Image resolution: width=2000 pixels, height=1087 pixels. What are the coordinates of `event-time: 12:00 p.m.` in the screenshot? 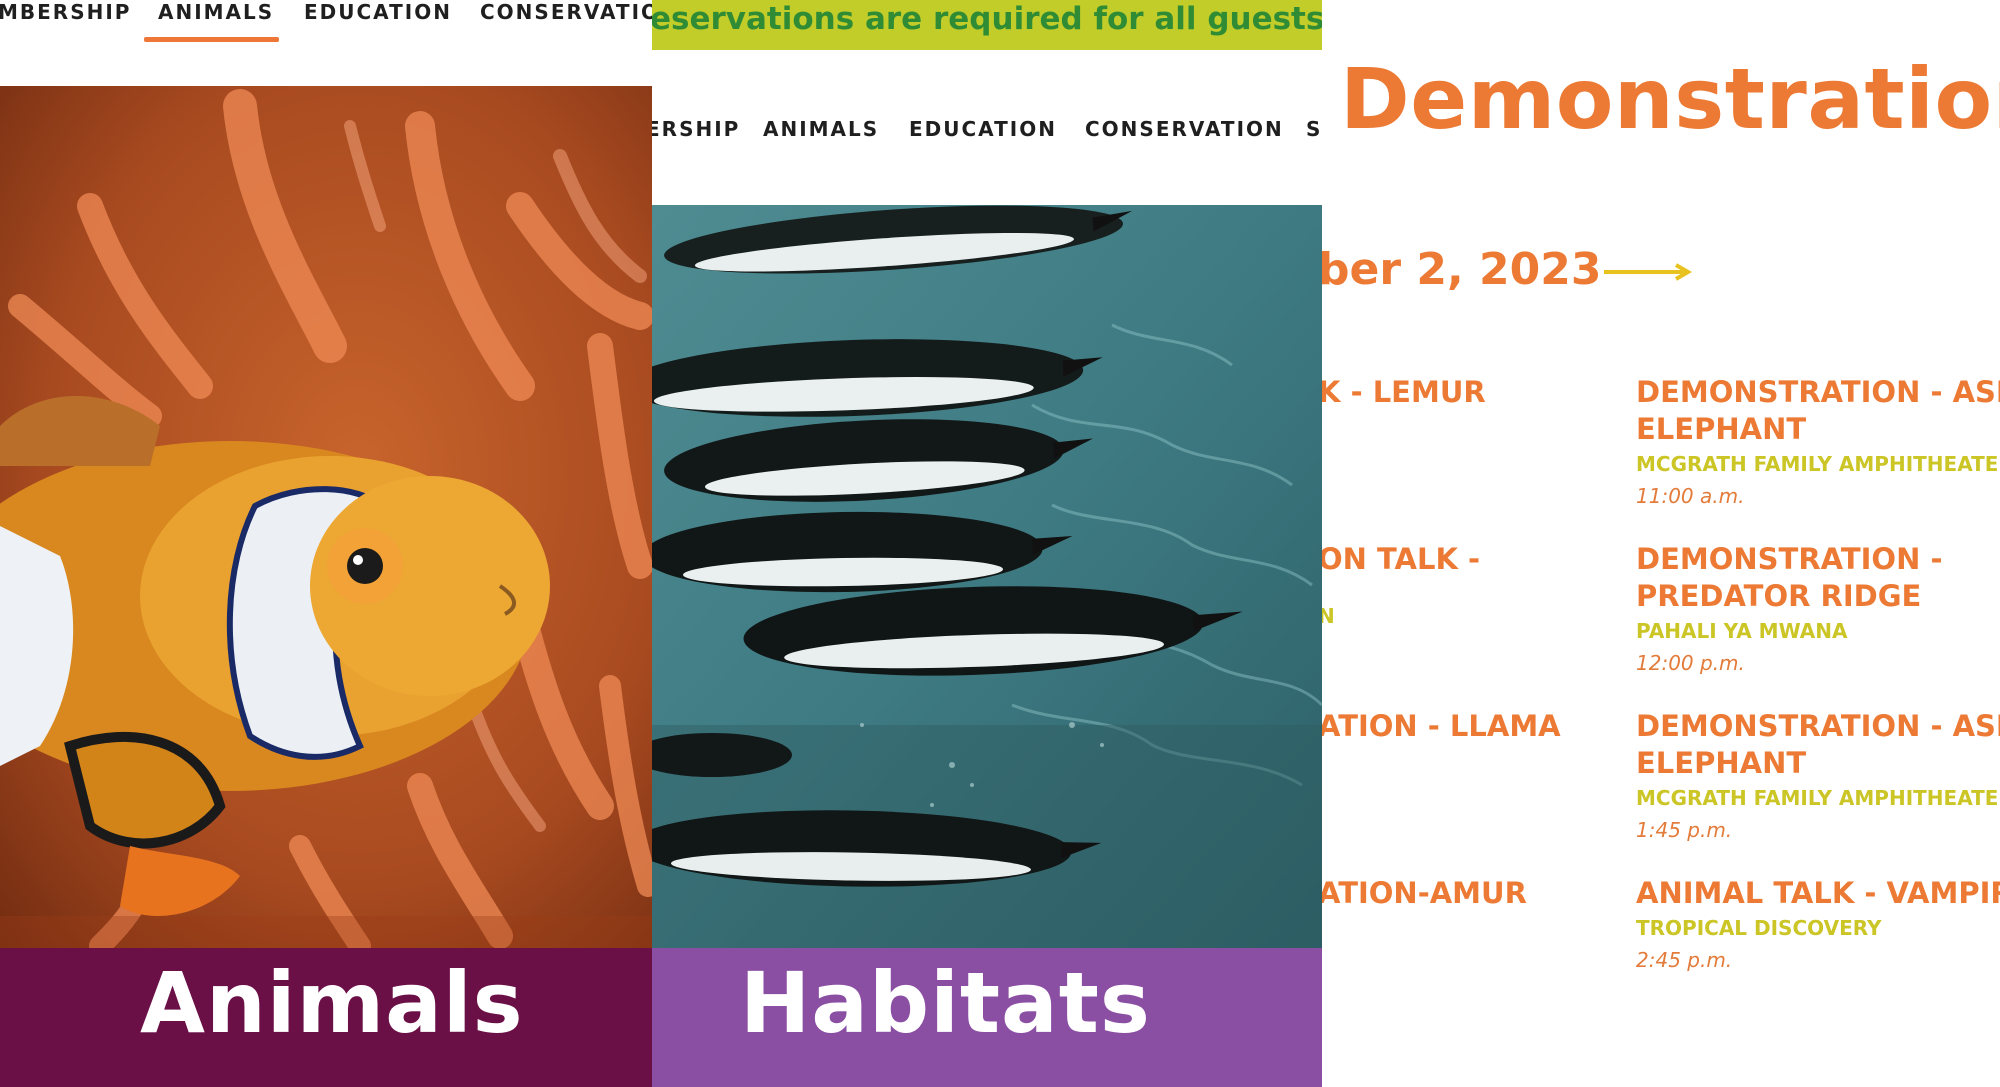 It's located at (1690, 663).